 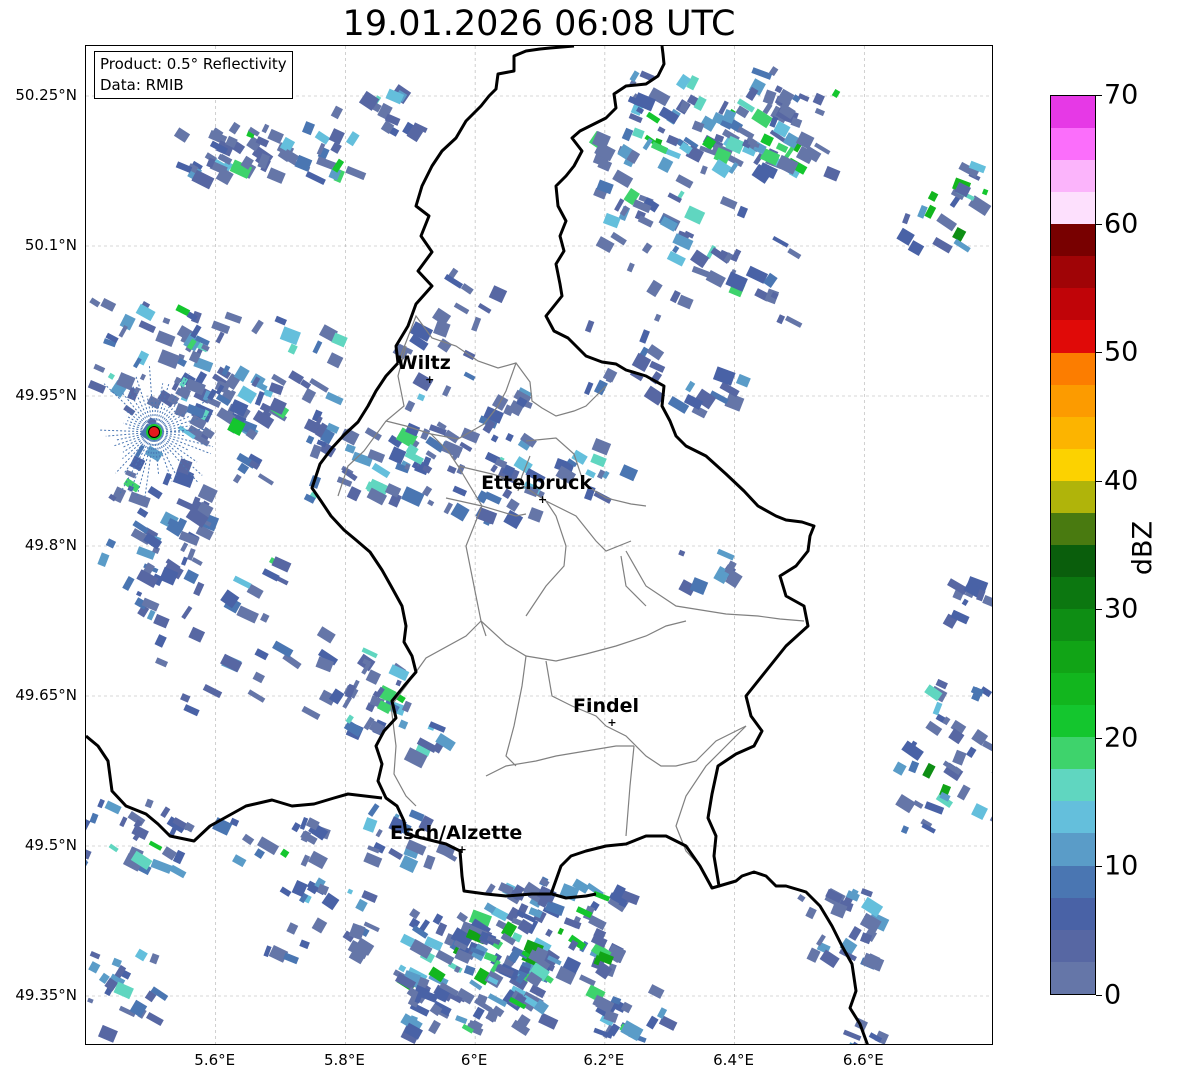 I want to click on colorbar-tick-label: 0, so click(x=1113, y=995).